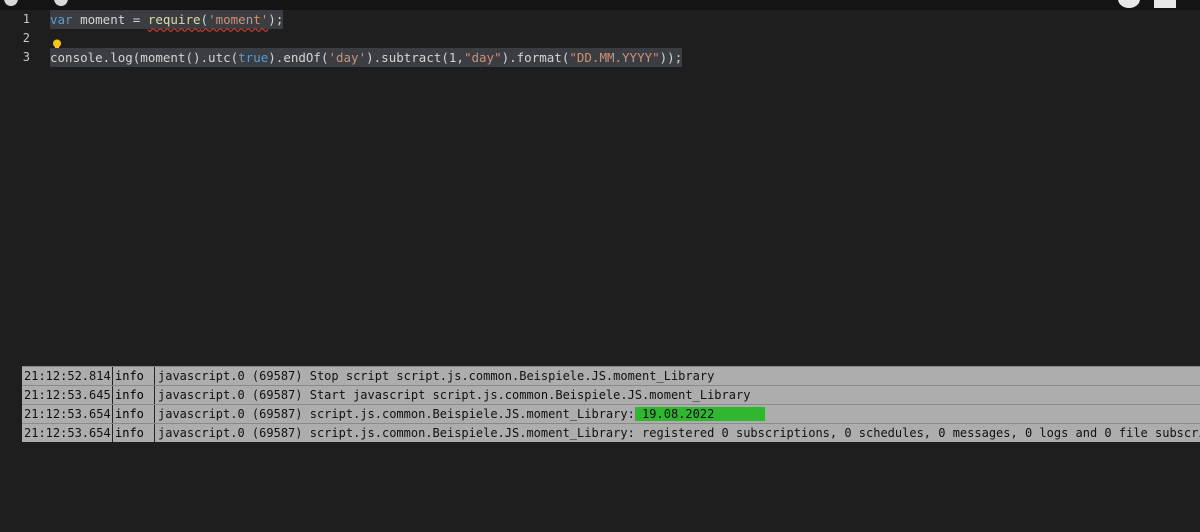 This screenshot has height=532, width=1200. What do you see at coordinates (535, 57) in the screenshot?
I see `code-token: ).format(` at bounding box center [535, 57].